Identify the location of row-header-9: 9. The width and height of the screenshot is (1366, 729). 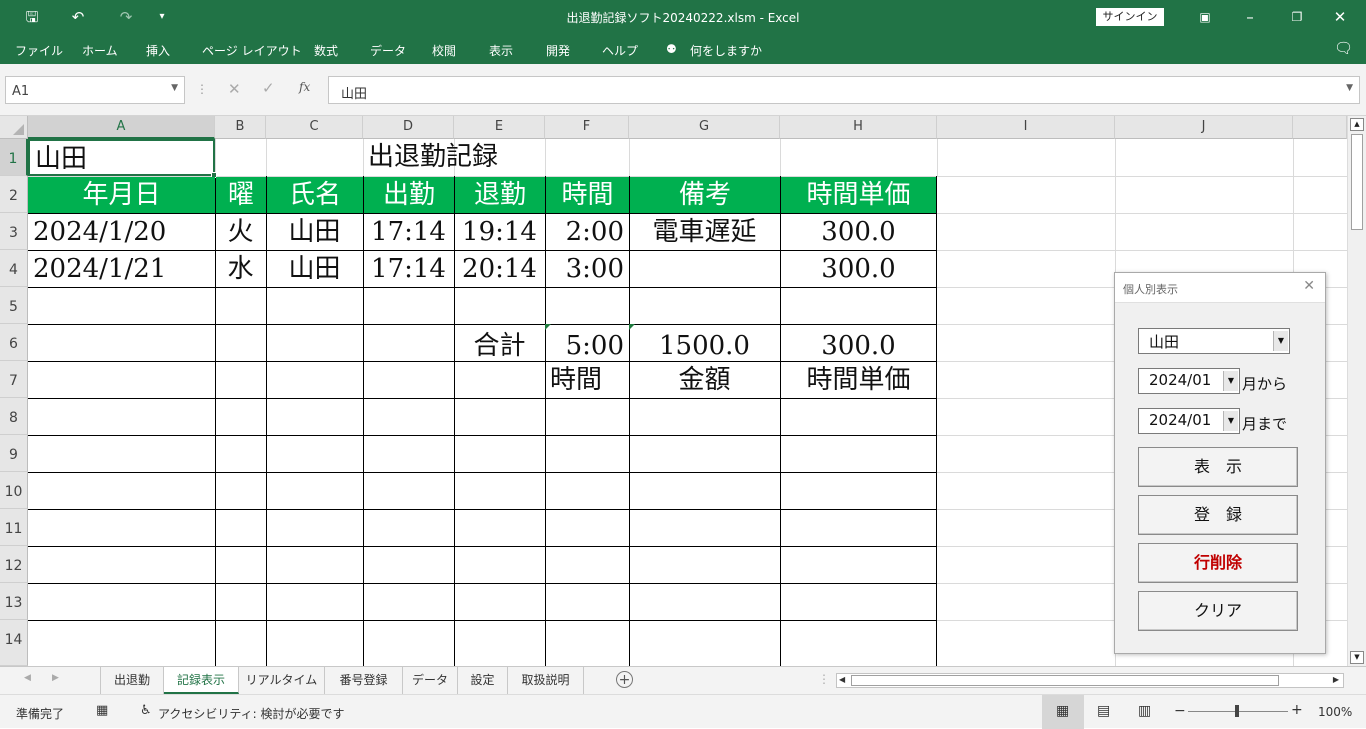
(14, 453).